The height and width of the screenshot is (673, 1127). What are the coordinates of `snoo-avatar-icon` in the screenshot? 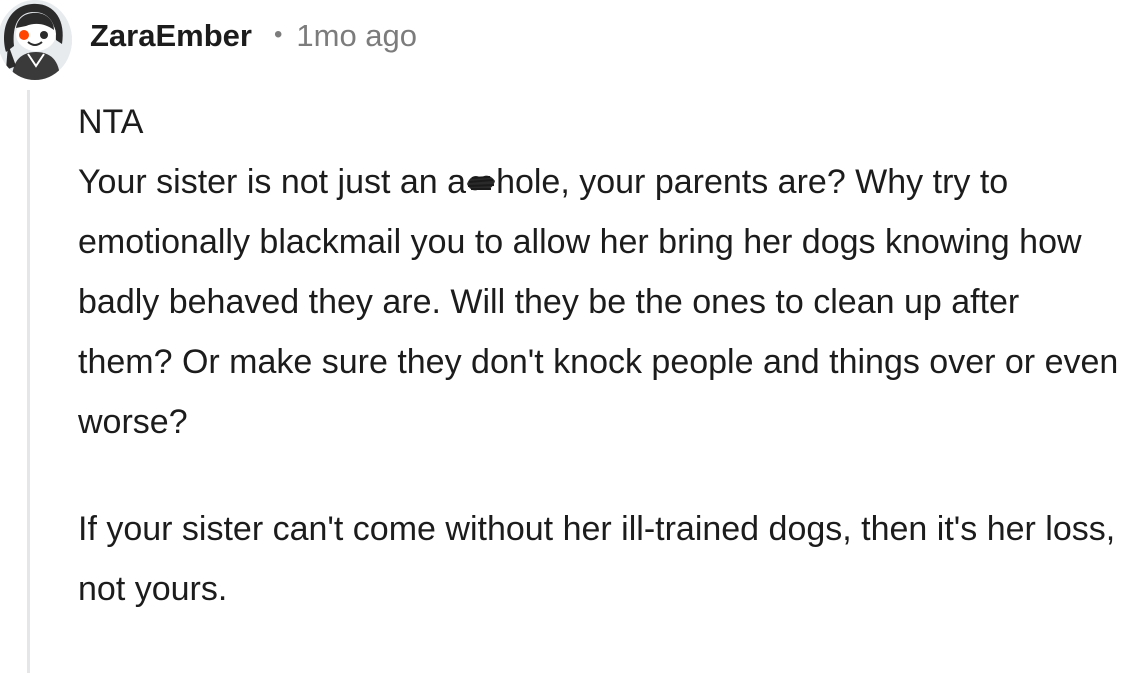 It's located at (36, 40).